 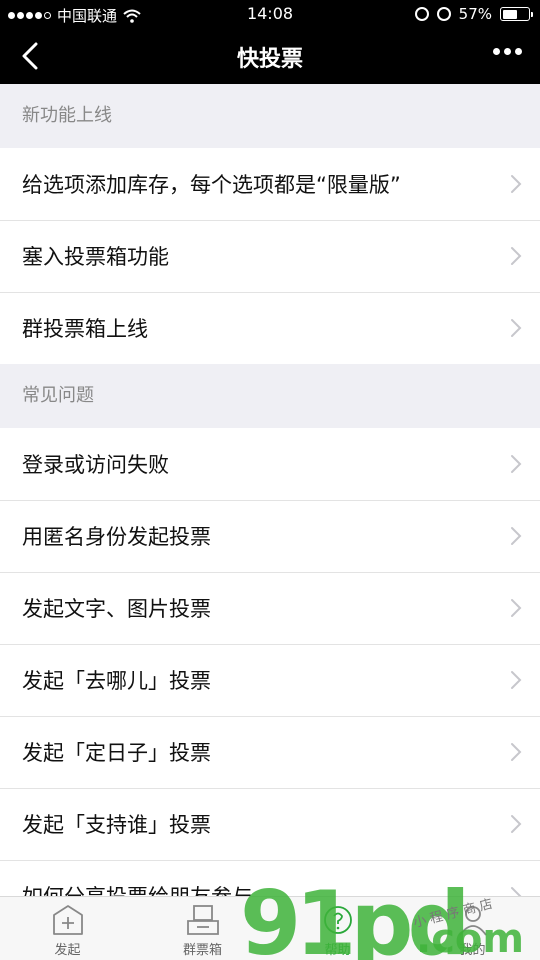 What do you see at coordinates (421, 14) in the screenshot?
I see `rotation-lock-icon` at bounding box center [421, 14].